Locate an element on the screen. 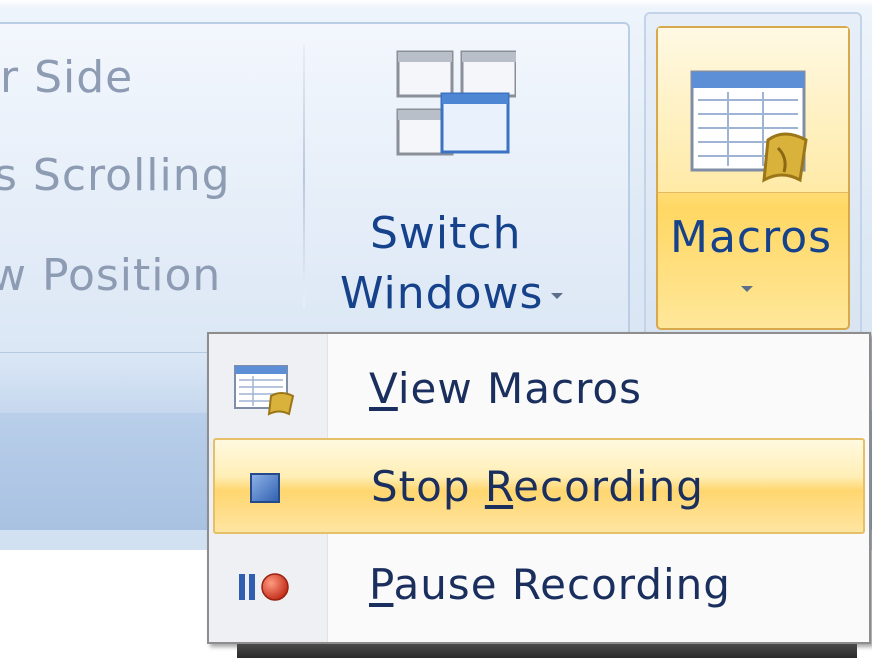 The height and width of the screenshot is (658, 872). view-macros-icon is located at coordinates (264, 390).